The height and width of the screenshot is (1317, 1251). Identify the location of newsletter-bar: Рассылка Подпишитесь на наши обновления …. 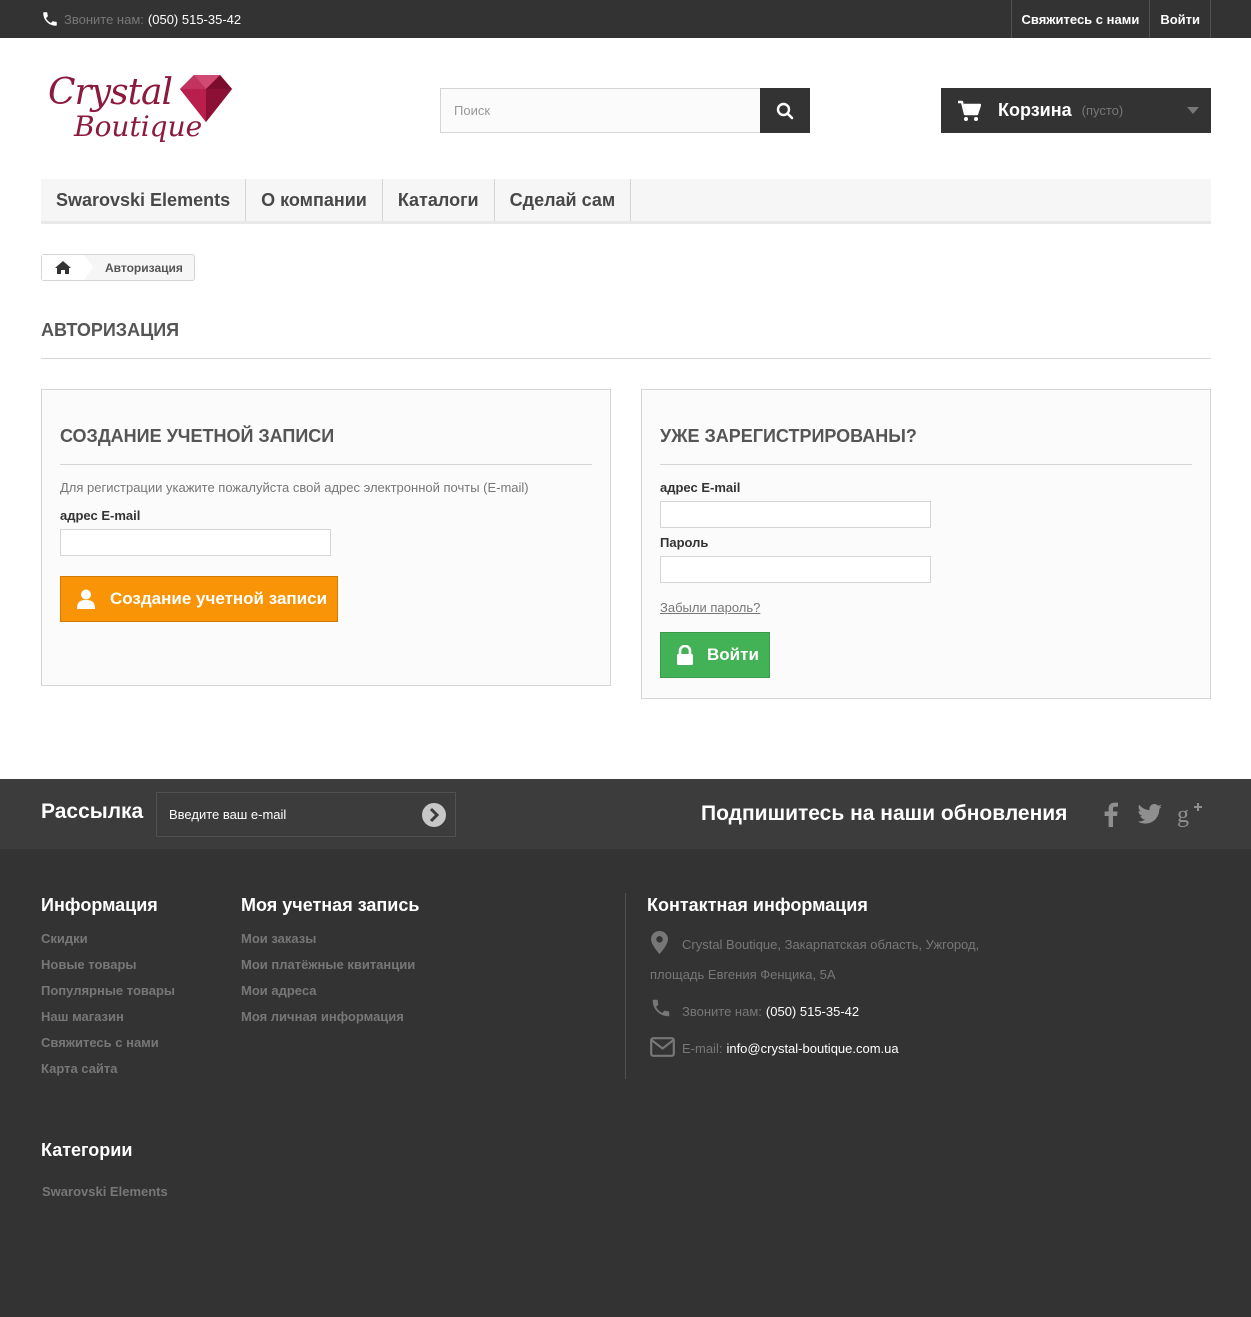
(625, 814).